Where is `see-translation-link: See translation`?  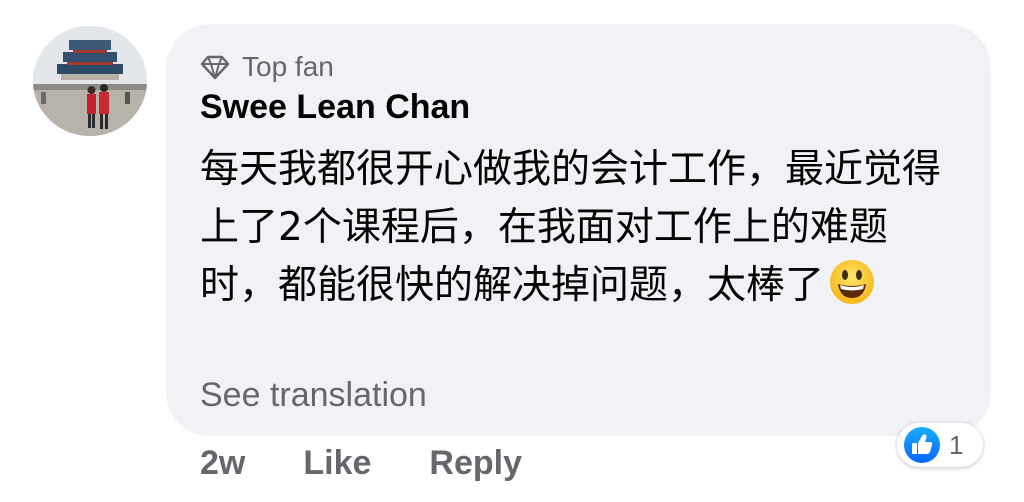
see-translation-link: See translation is located at coordinates (313, 395).